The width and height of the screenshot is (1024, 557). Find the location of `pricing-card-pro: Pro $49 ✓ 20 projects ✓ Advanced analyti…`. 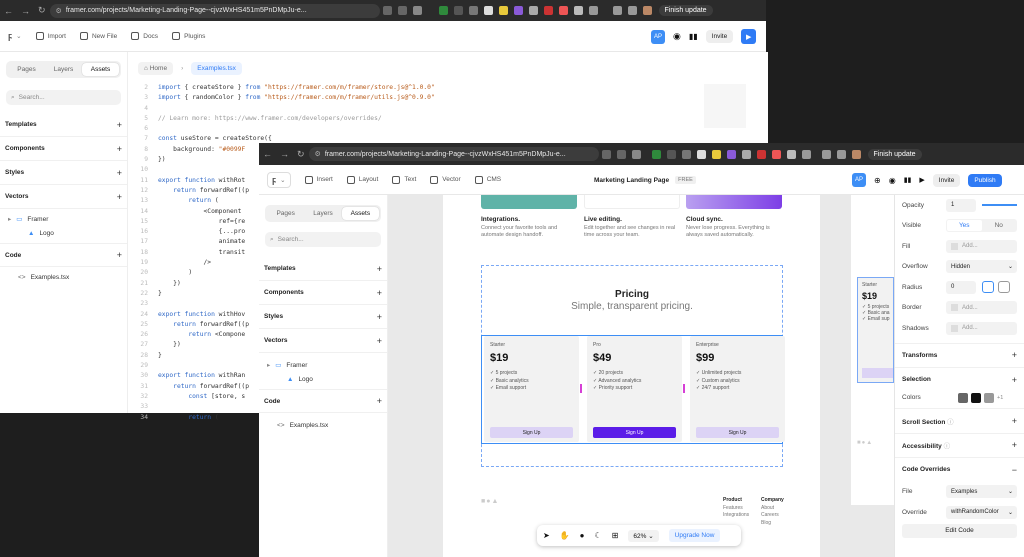

pricing-card-pro: Pro $49 ✓ 20 projects ✓ Advanced analyti… is located at coordinates (634, 389).